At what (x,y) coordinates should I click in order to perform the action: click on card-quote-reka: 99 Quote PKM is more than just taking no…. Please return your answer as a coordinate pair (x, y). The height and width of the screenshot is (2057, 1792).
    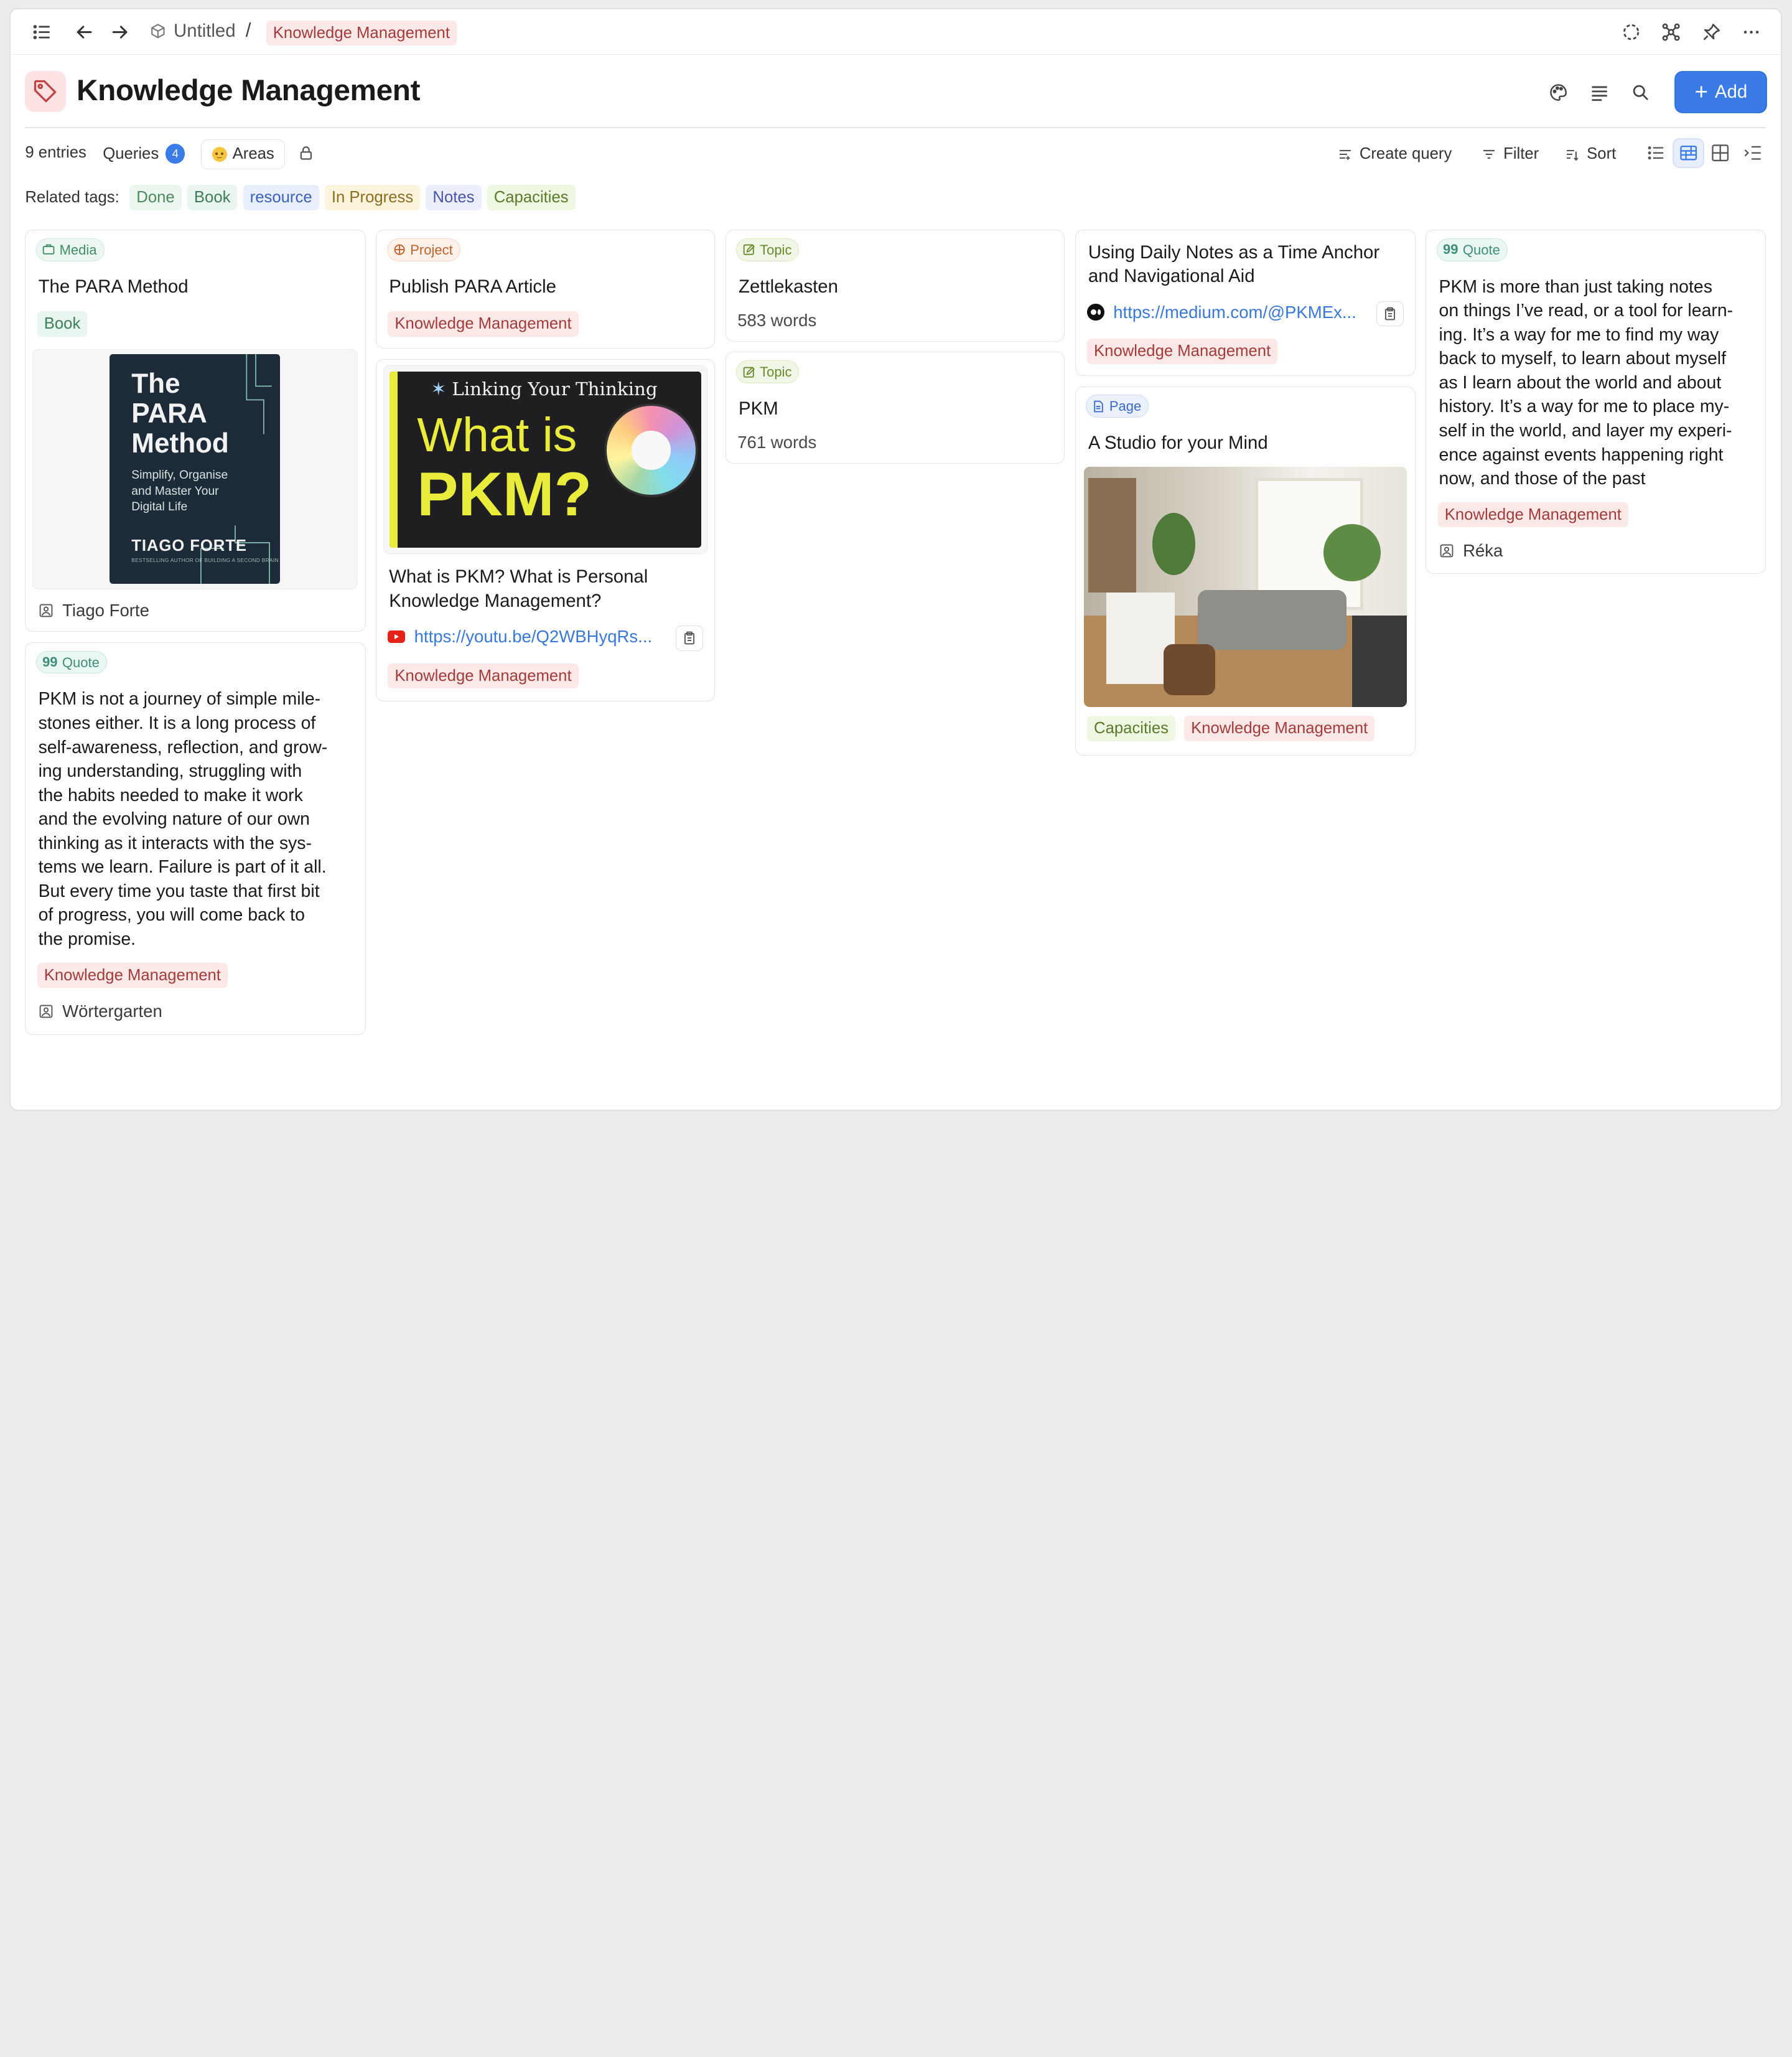
    Looking at the image, I should click on (1596, 402).